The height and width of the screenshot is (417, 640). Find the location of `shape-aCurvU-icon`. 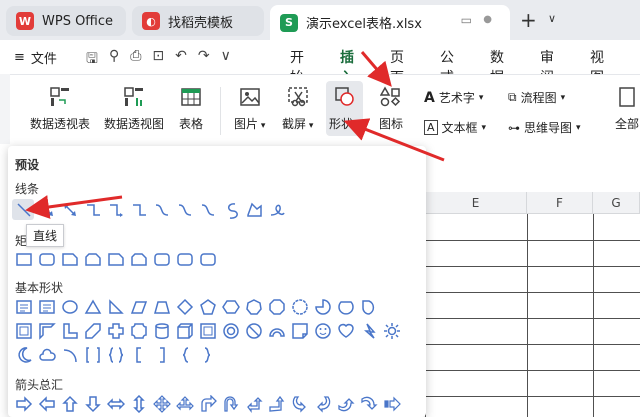

shape-aCurvU-icon is located at coordinates (345, 404).